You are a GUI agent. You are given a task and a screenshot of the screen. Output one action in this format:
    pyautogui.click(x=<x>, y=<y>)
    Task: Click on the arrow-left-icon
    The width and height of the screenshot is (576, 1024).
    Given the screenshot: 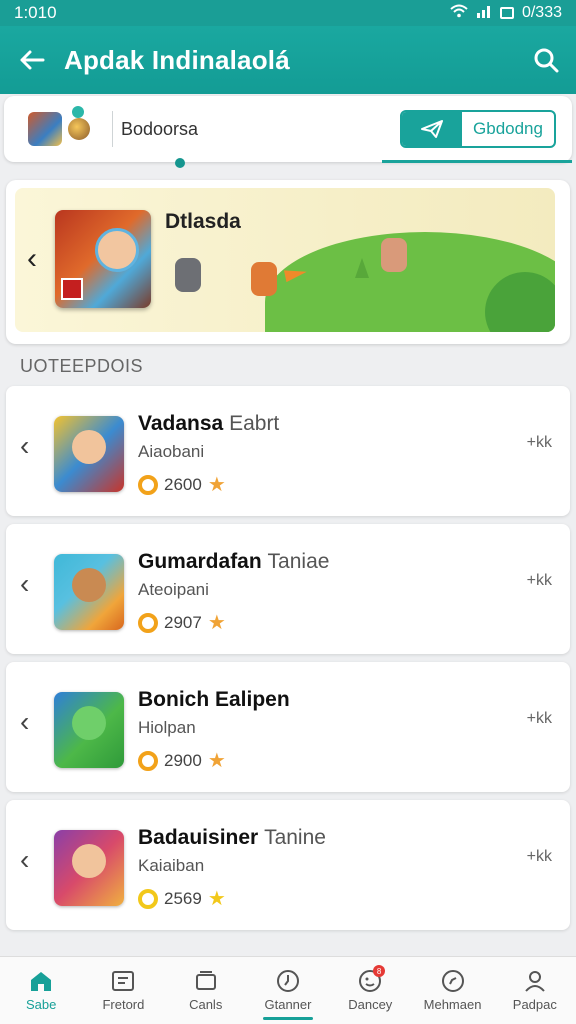 What is the action you would take?
    pyautogui.click(x=32, y=60)
    